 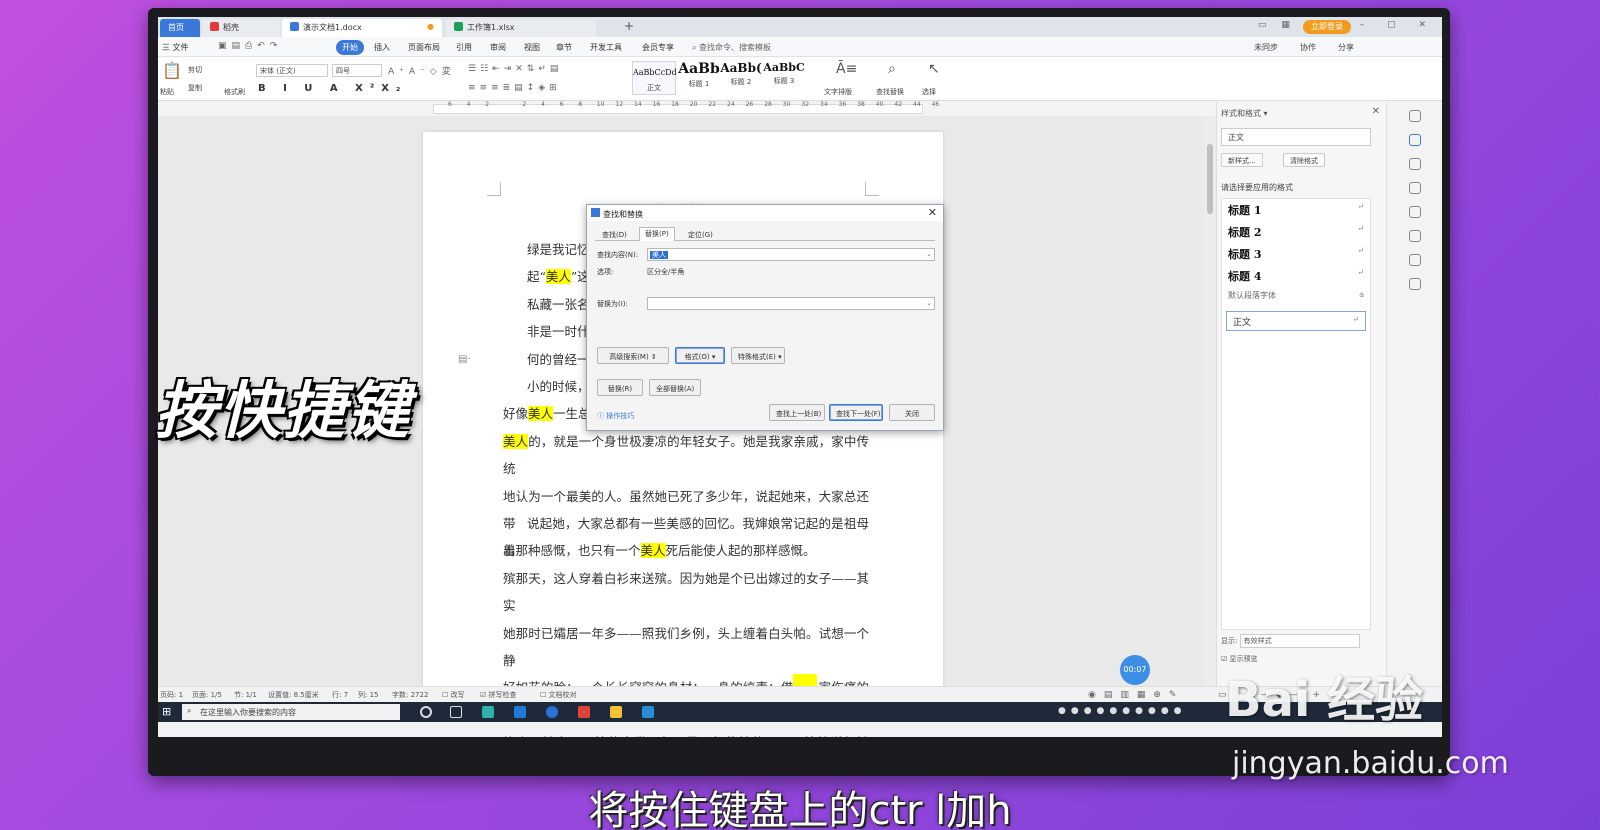 What do you see at coordinates (856, 412) in the screenshot?
I see `find-next-button: 查找下一处(F)` at bounding box center [856, 412].